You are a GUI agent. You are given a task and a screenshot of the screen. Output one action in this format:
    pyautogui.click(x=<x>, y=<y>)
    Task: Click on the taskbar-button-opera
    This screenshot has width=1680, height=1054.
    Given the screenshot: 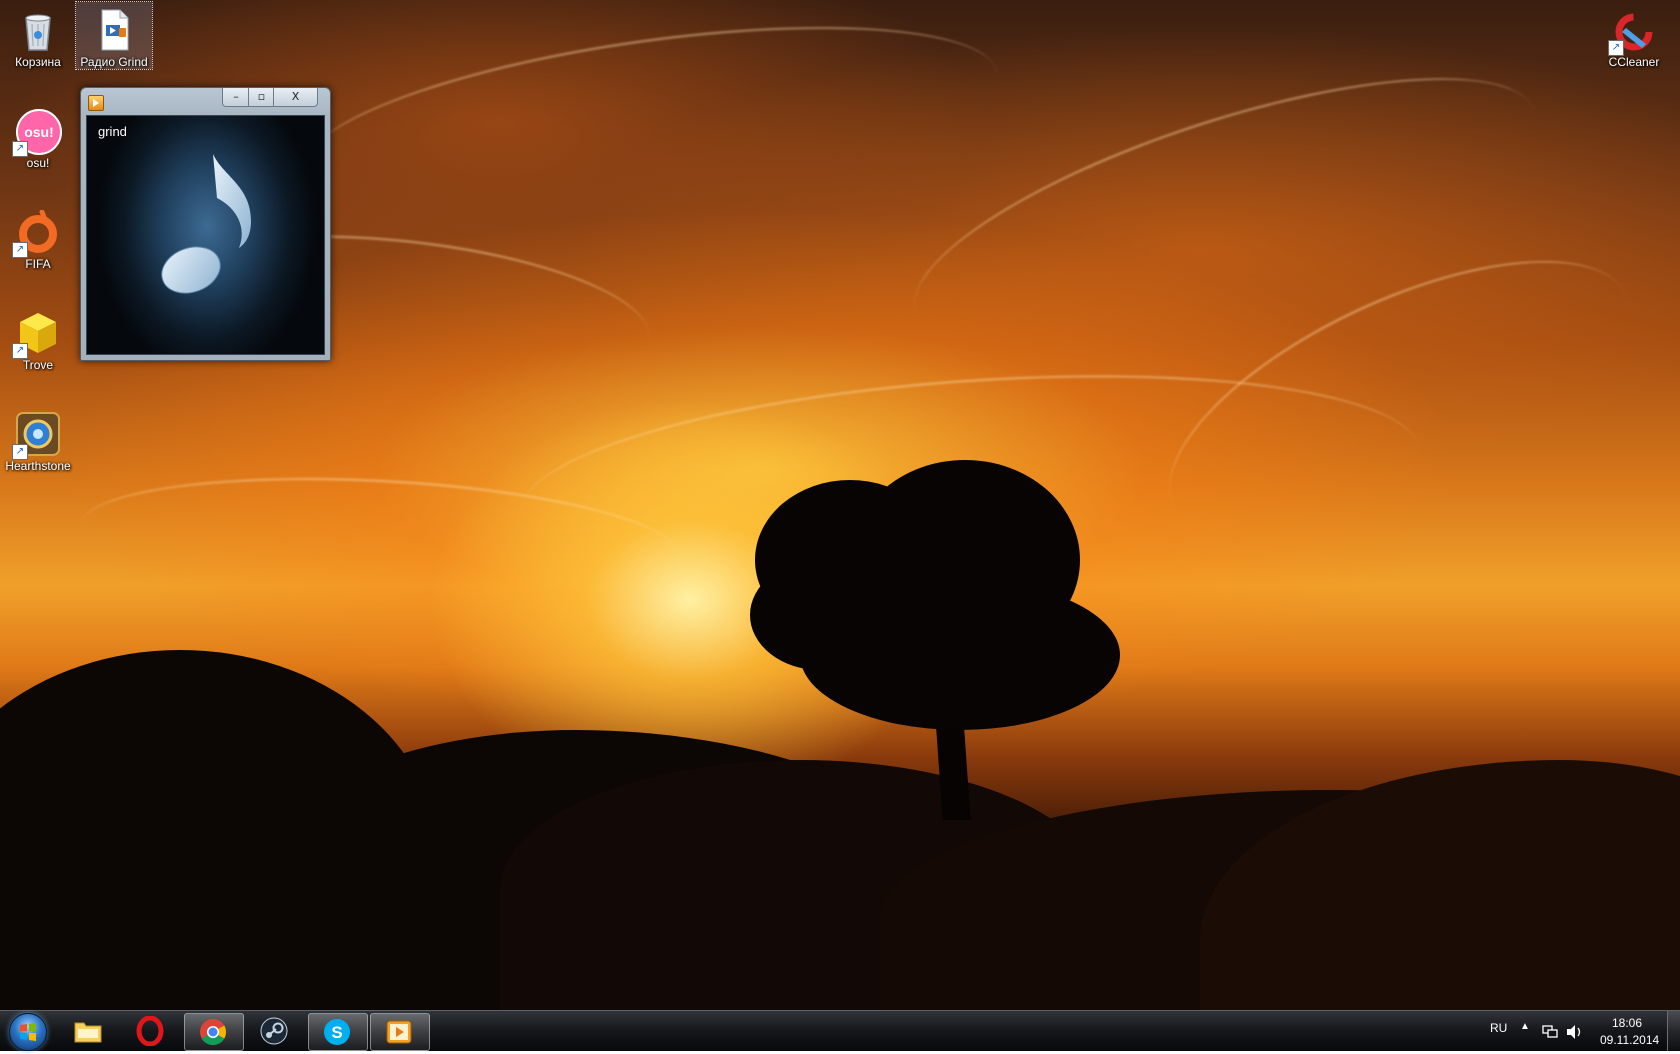 What is the action you would take?
    pyautogui.click(x=151, y=1031)
    